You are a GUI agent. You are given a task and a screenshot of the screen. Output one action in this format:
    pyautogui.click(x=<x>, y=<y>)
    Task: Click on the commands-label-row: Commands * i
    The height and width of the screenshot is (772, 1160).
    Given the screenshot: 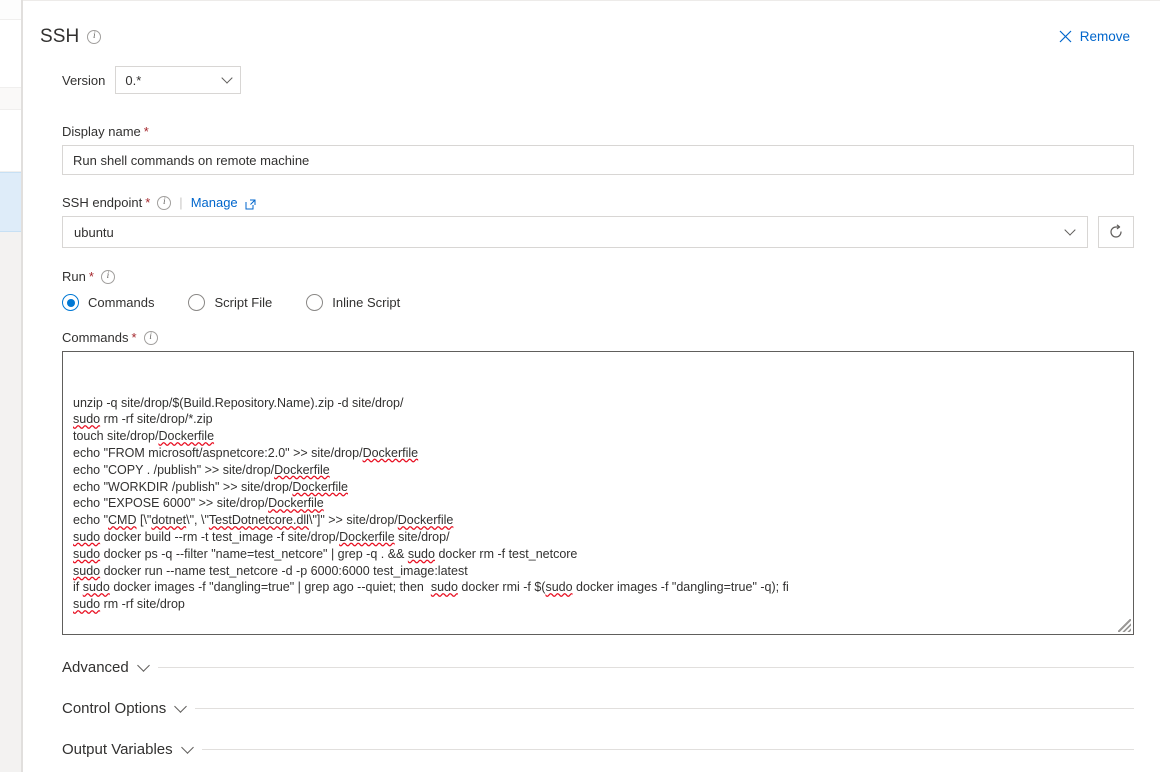 What is the action you would take?
    pyautogui.click(x=598, y=337)
    